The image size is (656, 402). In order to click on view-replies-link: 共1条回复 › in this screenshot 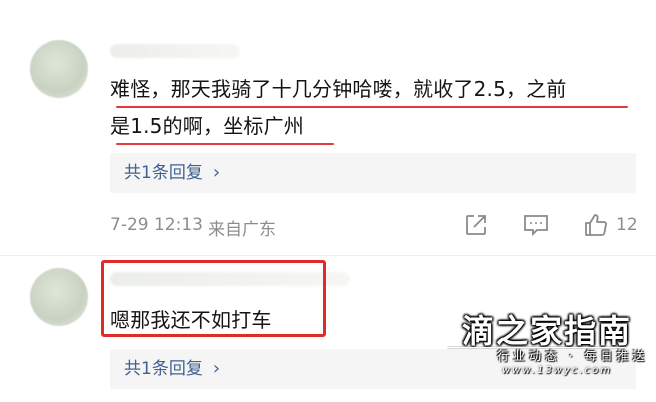, I will do `click(373, 173)`.